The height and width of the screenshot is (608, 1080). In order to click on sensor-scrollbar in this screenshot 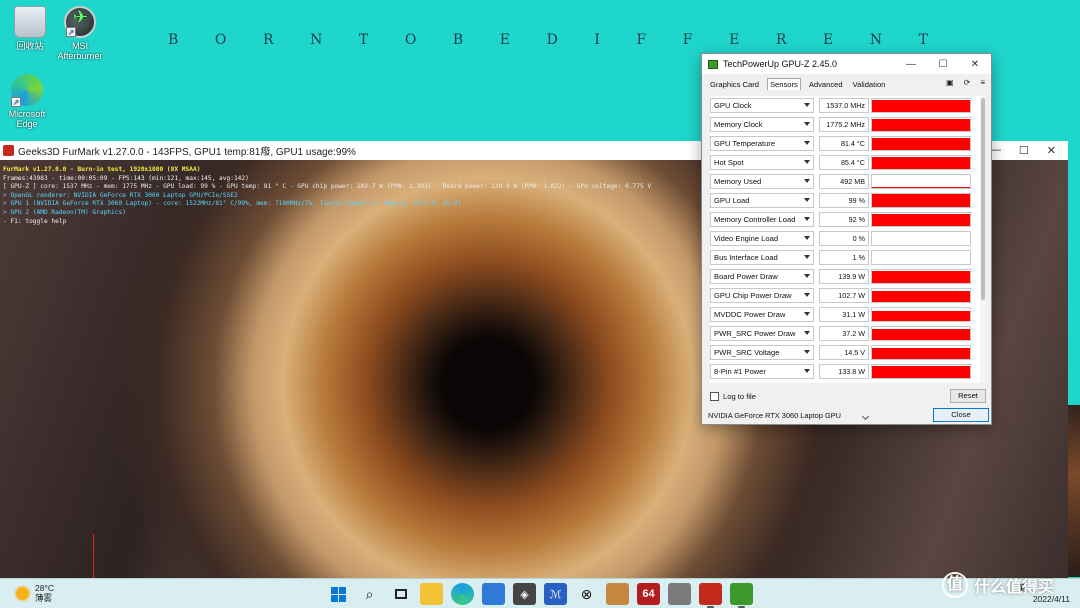, I will do `click(983, 239)`.